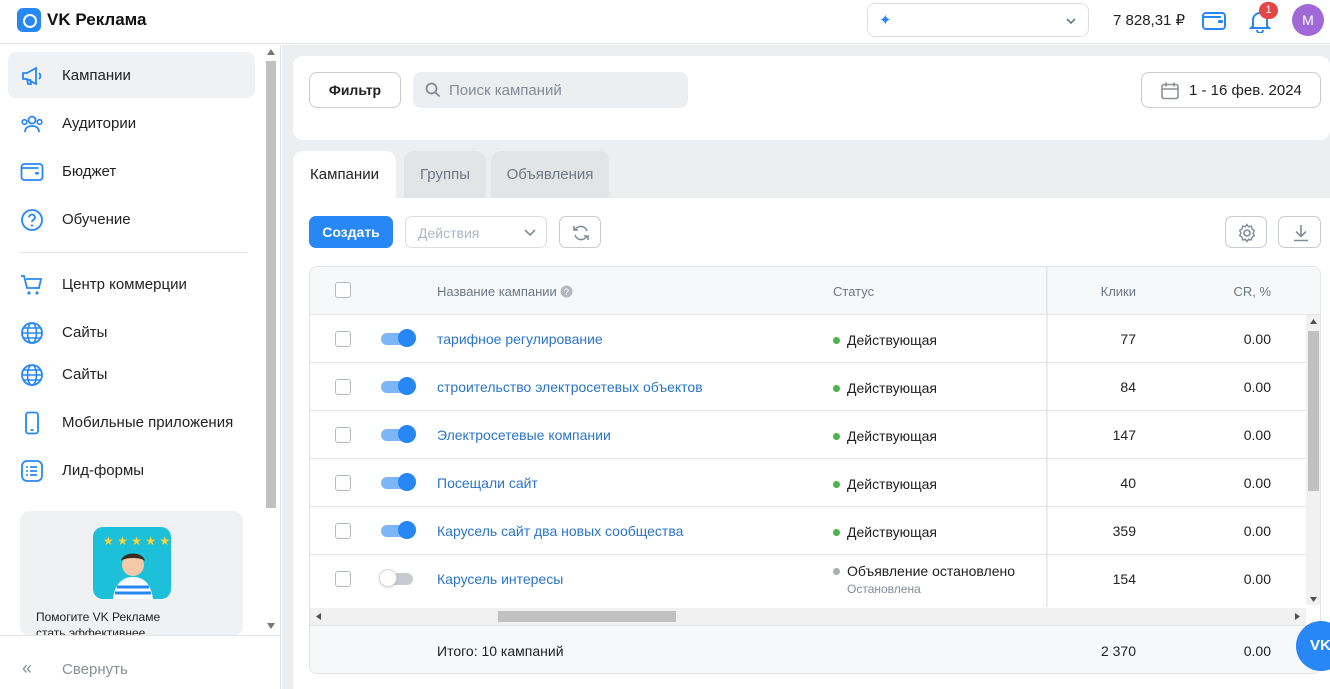 This screenshot has height=689, width=1330. I want to click on campaign-name-link: Карусель интересы, so click(500, 579).